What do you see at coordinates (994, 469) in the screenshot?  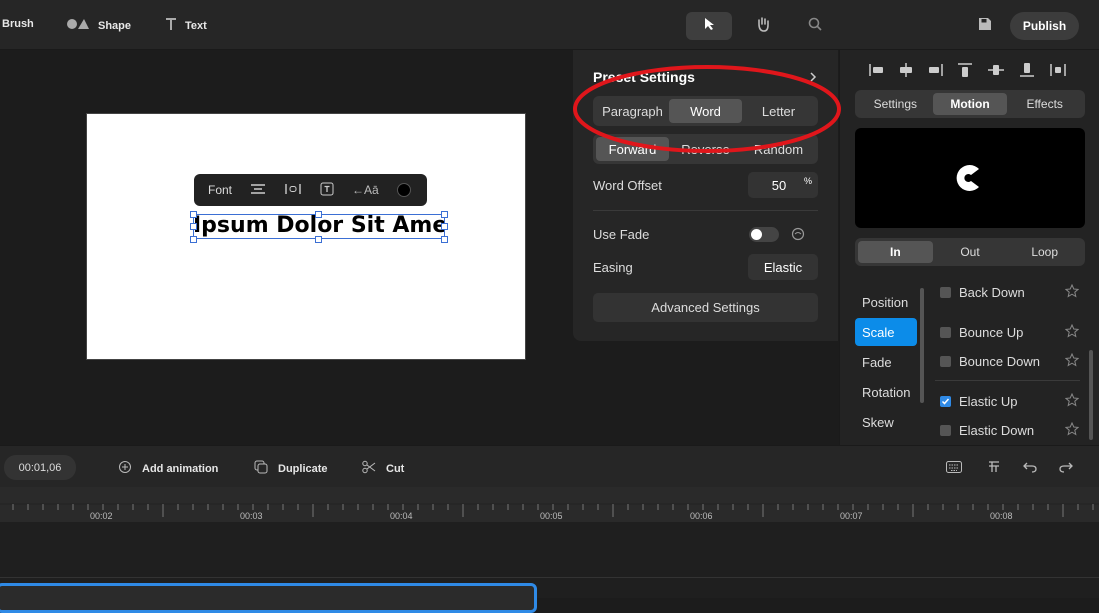 I see `snap-icon` at bounding box center [994, 469].